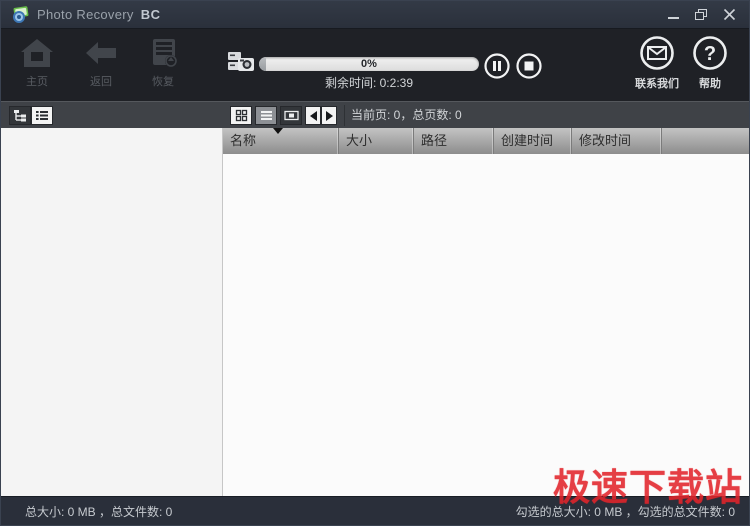 The height and width of the screenshot is (526, 750). I want to click on window-controls, so click(703, 15).